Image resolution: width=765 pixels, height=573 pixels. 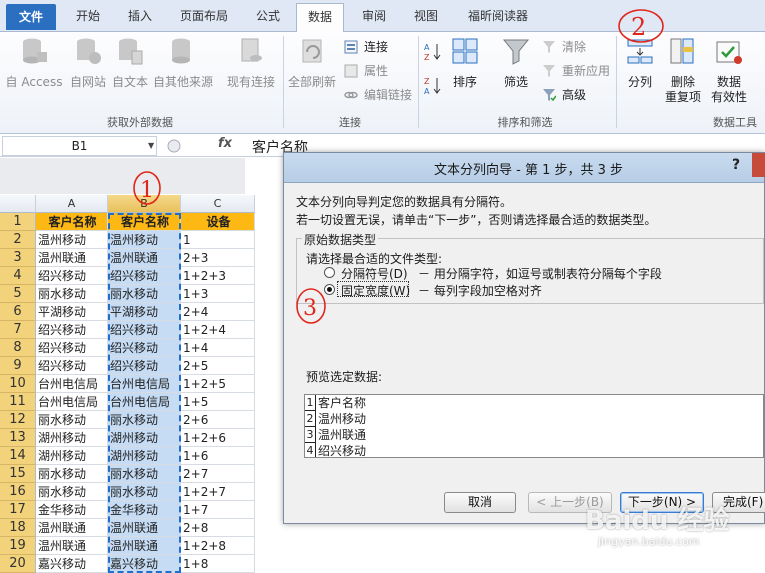 What do you see at coordinates (18, 366) in the screenshot?
I see `row-number: 9` at bounding box center [18, 366].